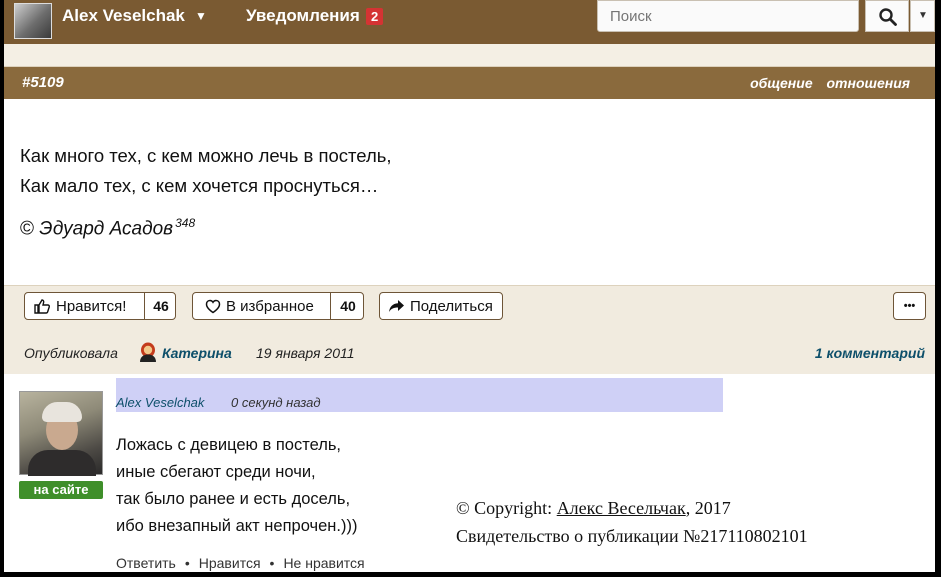 The height and width of the screenshot is (577, 941). I want to click on search-options-button: ▼, so click(922, 16).